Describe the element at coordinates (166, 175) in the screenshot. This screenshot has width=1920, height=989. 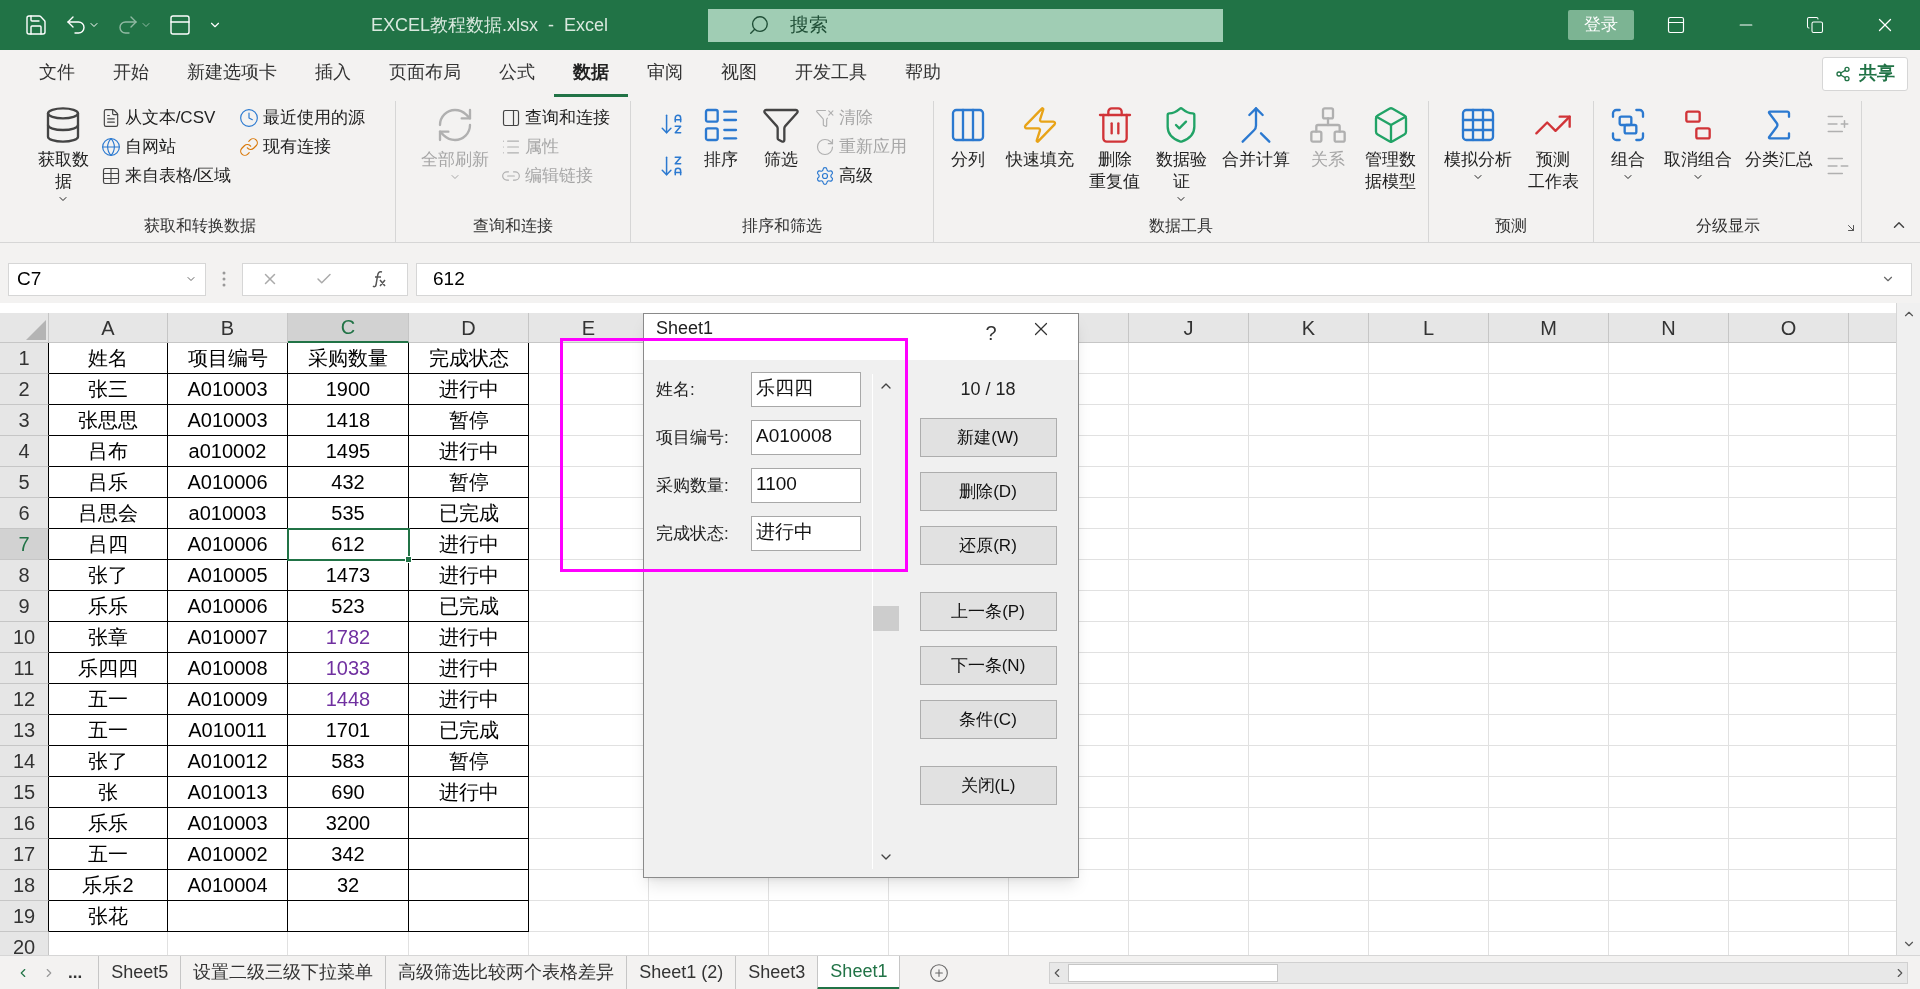
I see `ribbon-button: 来自表格/区域` at that location.